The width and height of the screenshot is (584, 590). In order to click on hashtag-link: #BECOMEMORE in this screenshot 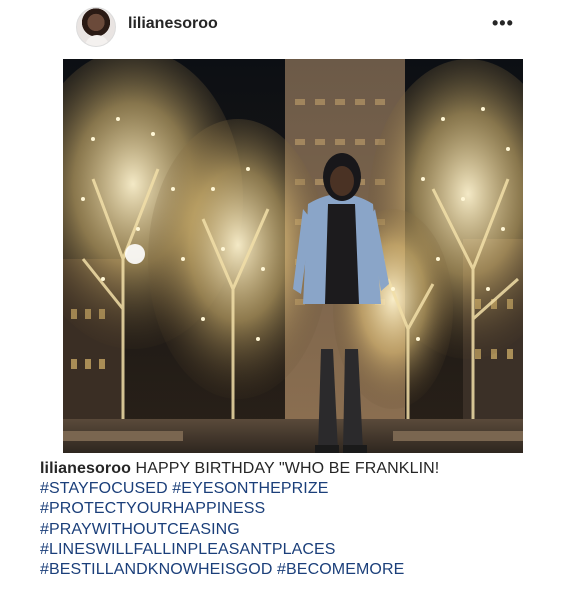, I will do `click(340, 569)`.